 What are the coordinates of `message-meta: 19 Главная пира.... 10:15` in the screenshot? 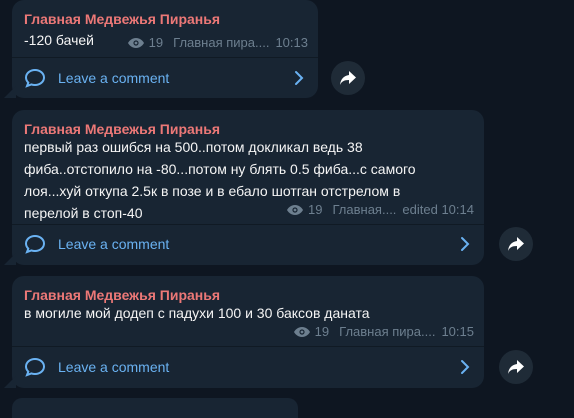 It's located at (383, 331).